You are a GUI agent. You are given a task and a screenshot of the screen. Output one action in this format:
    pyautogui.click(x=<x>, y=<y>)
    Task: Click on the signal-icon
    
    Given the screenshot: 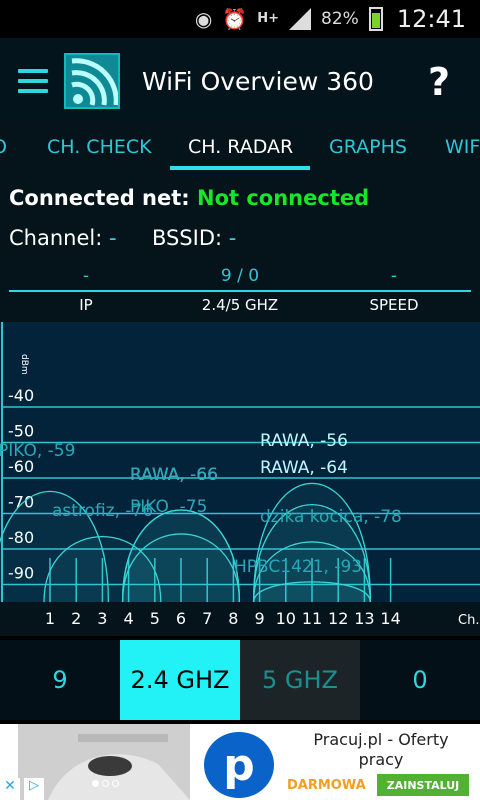 What is the action you would take?
    pyautogui.click(x=300, y=19)
    